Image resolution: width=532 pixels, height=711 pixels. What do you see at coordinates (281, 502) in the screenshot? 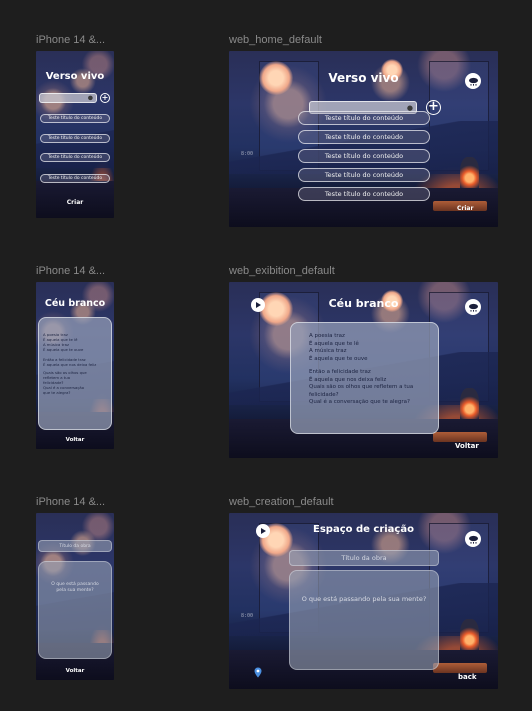
I see `frame-label-web-creation: web_creation_default` at bounding box center [281, 502].